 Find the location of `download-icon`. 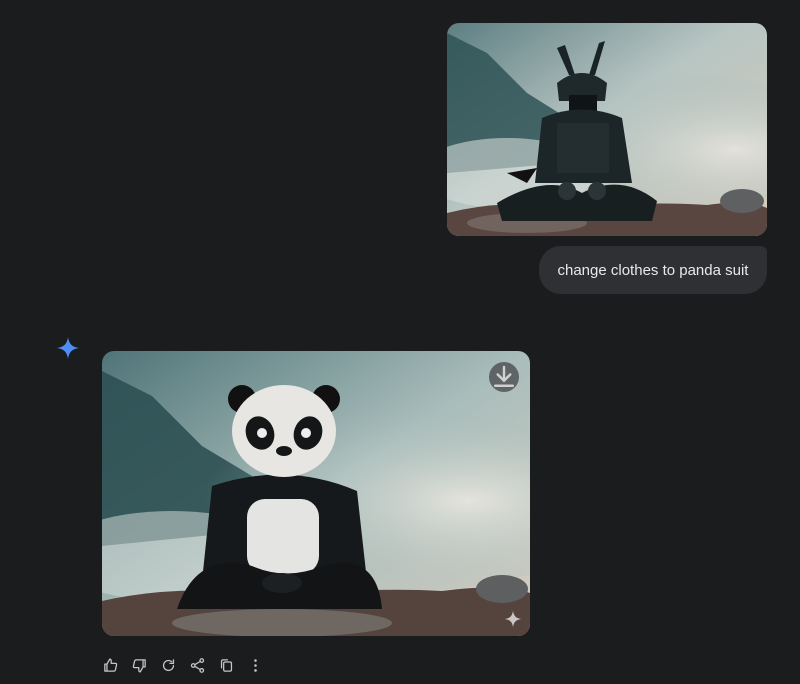

download-icon is located at coordinates (504, 376).